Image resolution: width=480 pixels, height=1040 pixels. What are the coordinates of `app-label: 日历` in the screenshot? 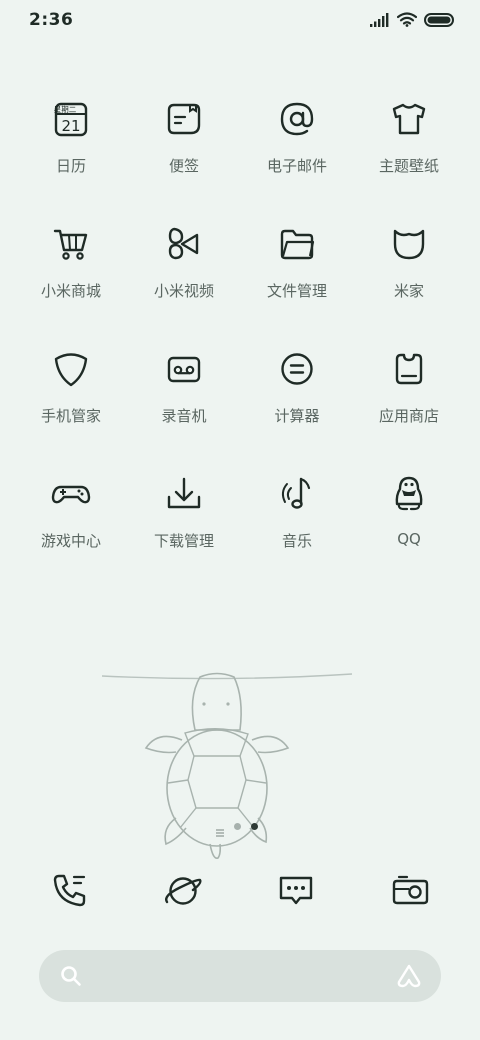 It's located at (70, 166).